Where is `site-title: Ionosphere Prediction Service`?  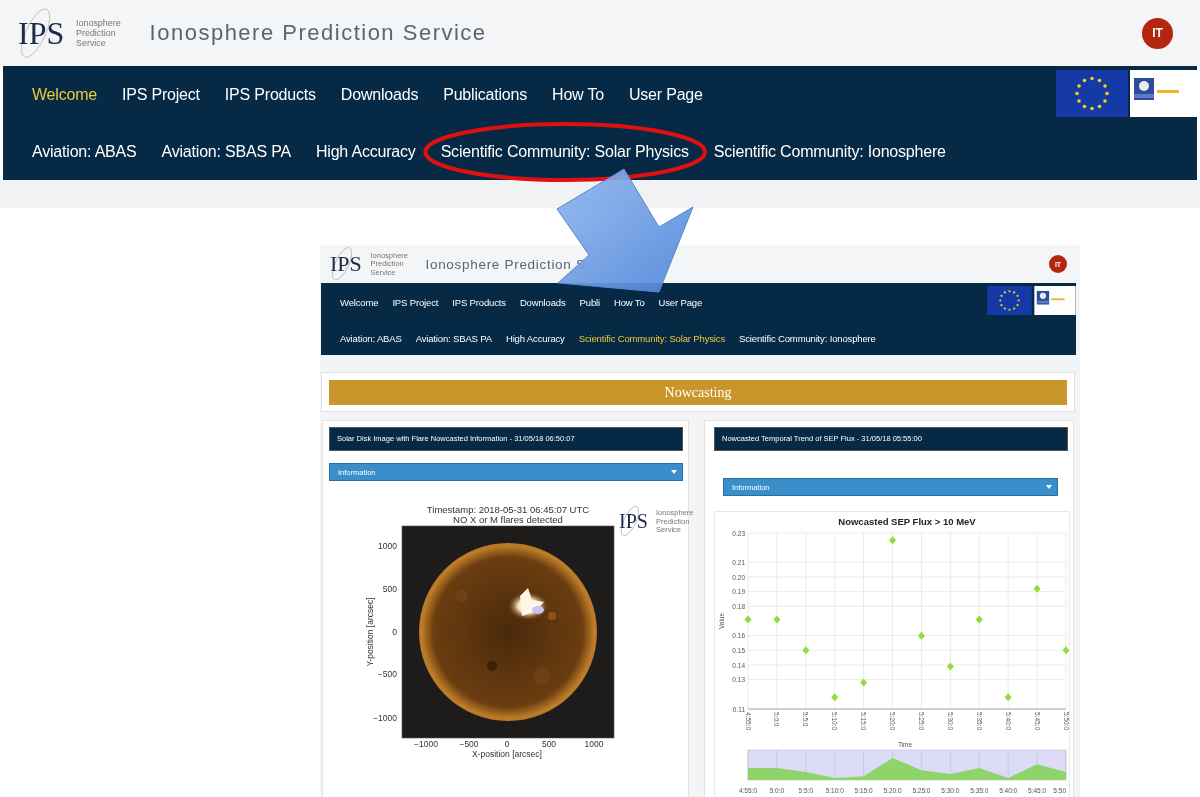
site-title: Ionosphere Prediction Service is located at coordinates (318, 33).